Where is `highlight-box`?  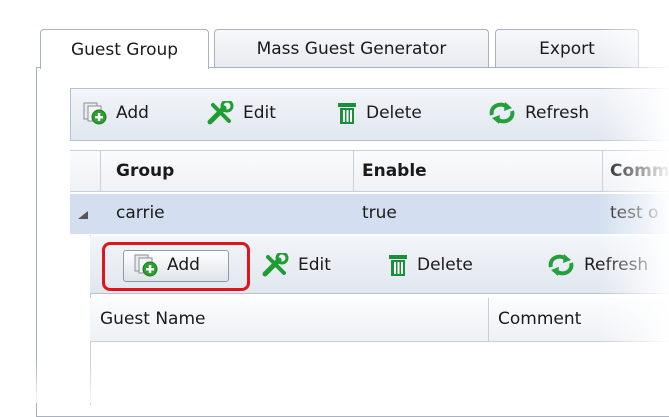
highlight-box is located at coordinates (176, 266).